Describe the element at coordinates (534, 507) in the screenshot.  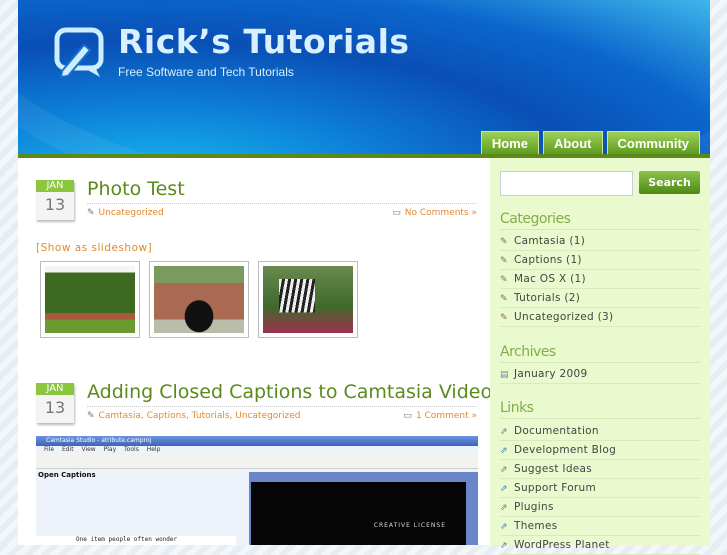
I see `link: Plugins` at that location.